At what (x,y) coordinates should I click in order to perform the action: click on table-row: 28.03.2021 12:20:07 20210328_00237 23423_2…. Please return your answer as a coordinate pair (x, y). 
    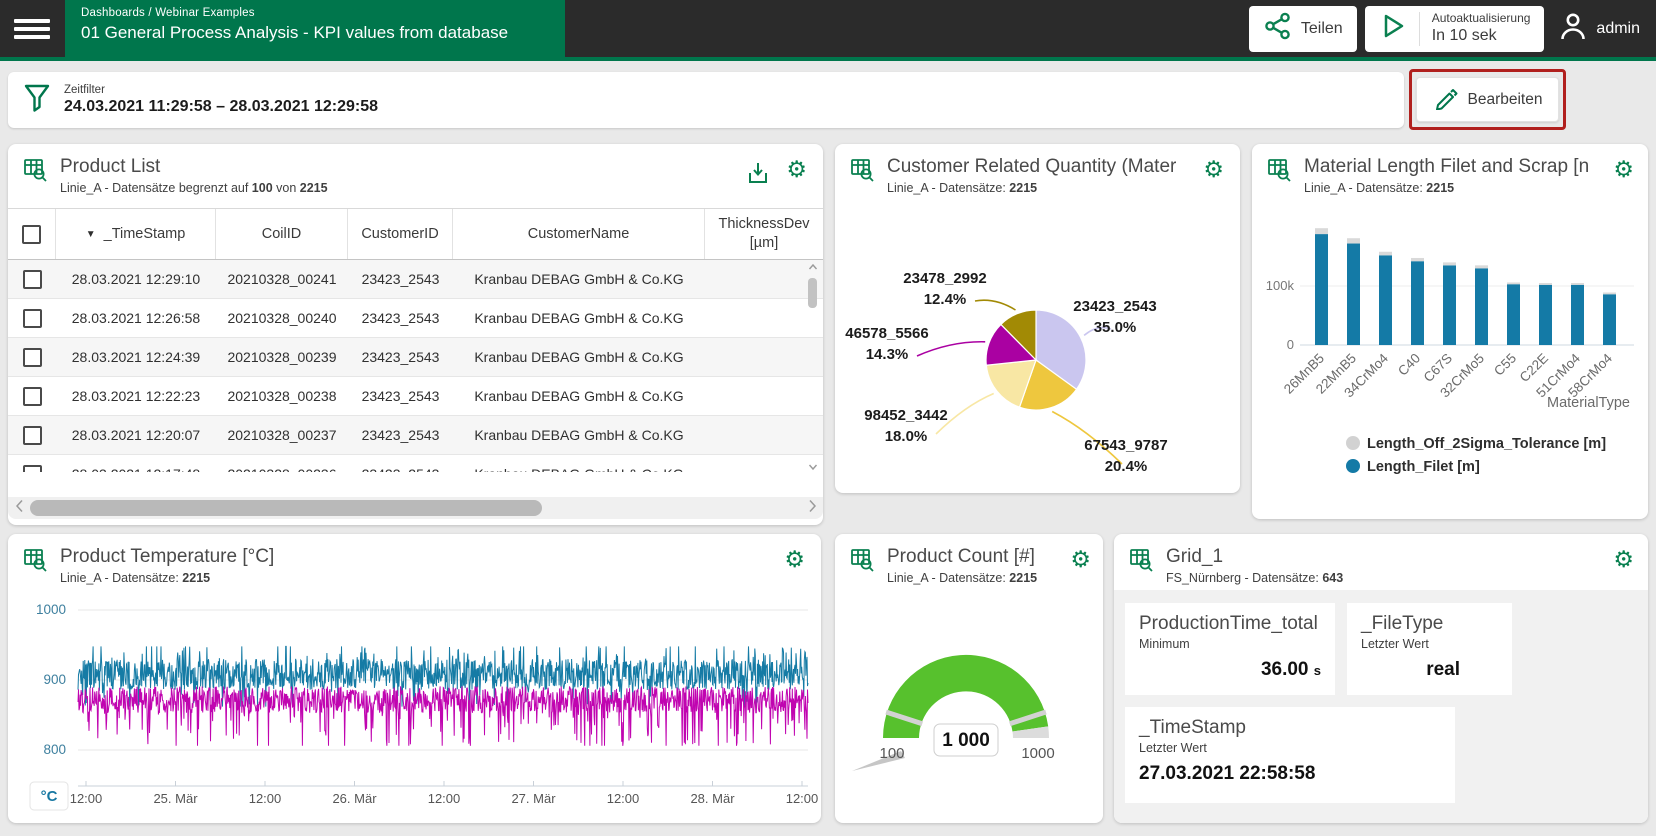
    Looking at the image, I should click on (415, 435).